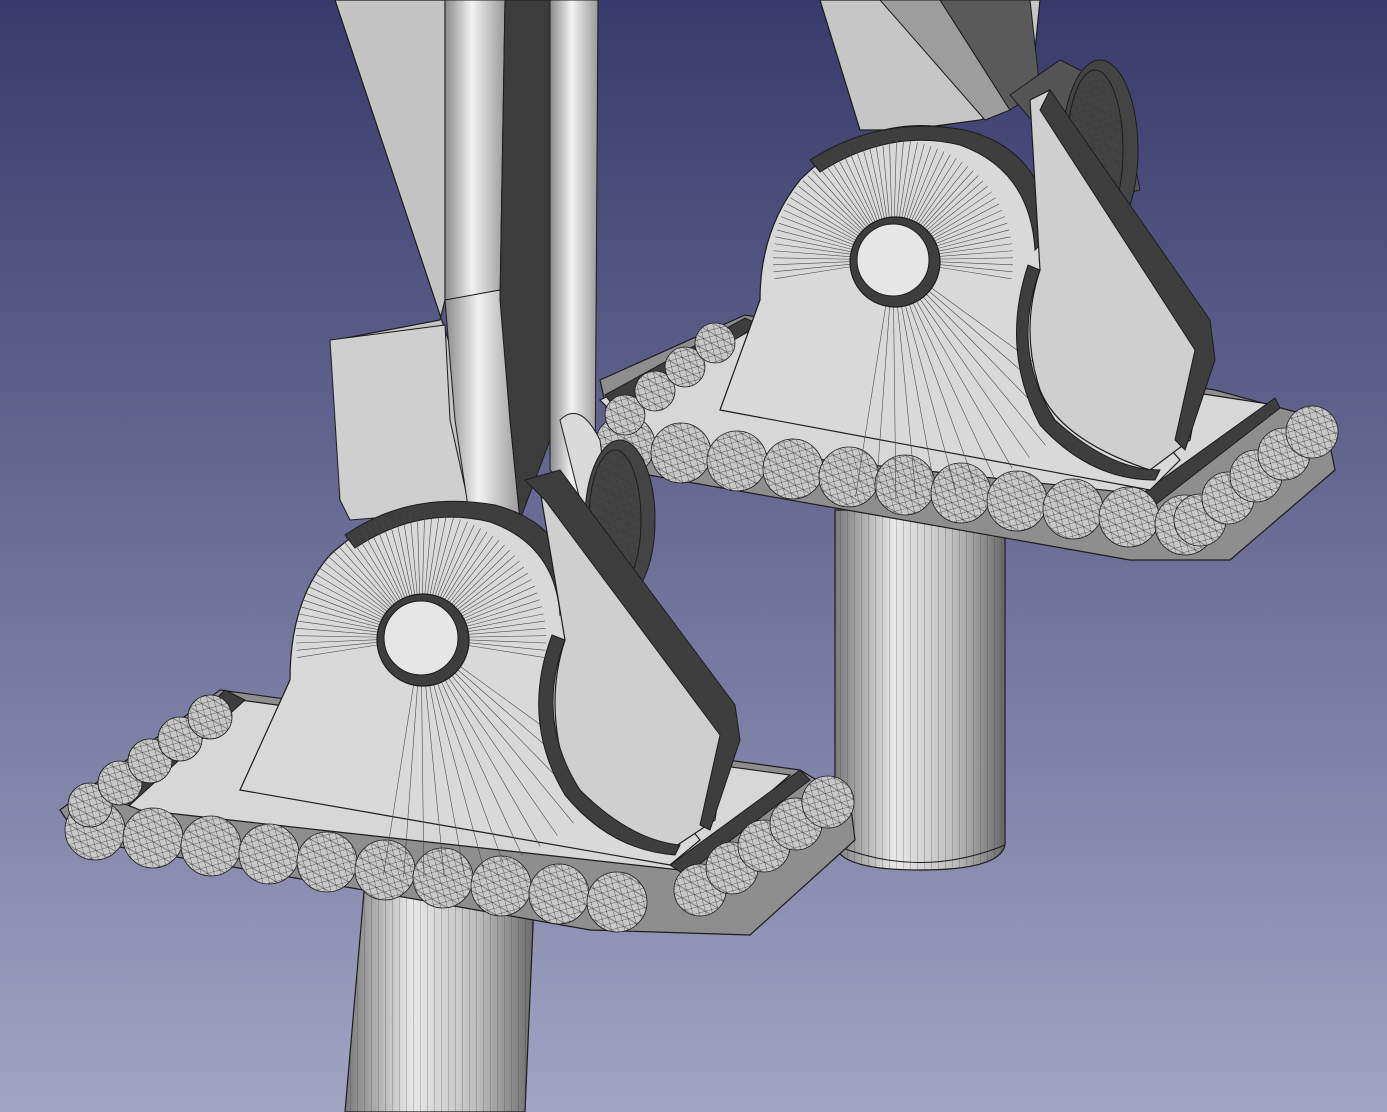  I want to click on far-support-pin, so click(920, 690).